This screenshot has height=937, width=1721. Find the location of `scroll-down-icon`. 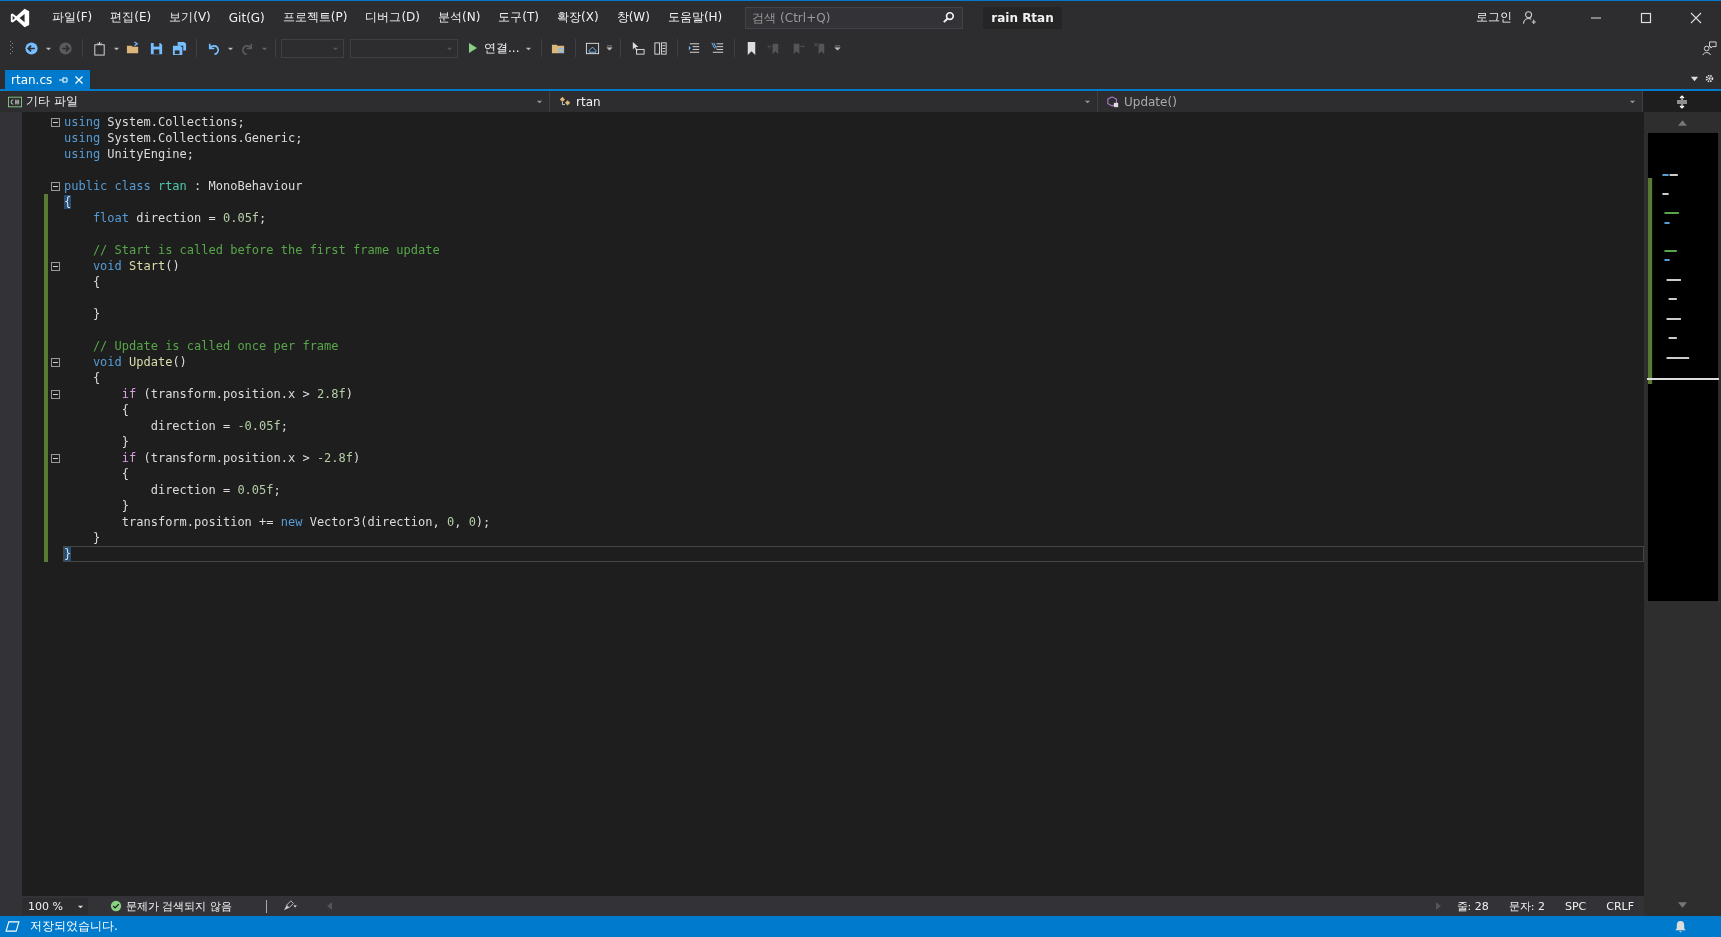

scroll-down-icon is located at coordinates (1682, 905).